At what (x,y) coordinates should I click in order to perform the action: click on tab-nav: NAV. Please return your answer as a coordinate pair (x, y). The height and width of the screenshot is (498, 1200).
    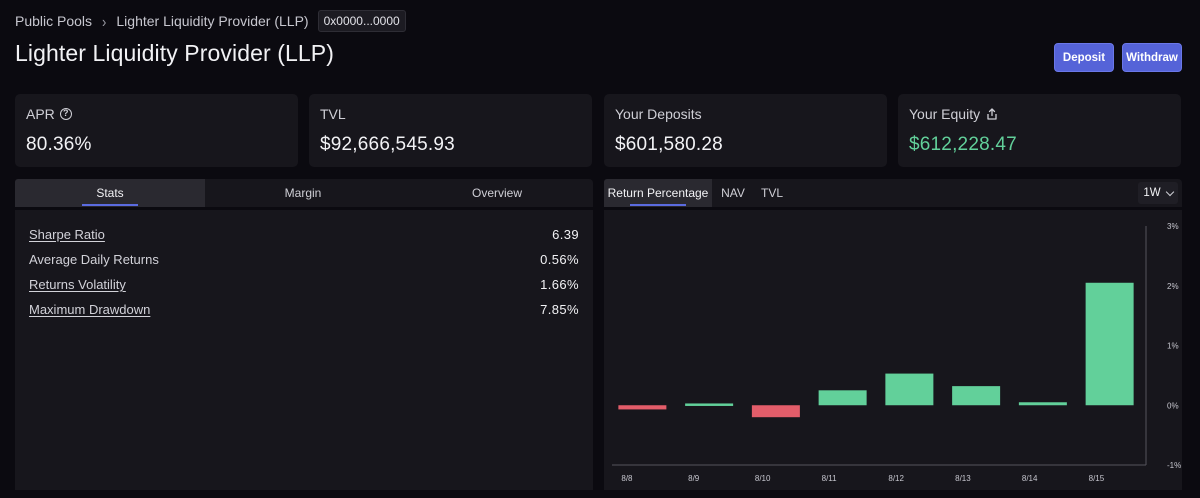
    Looking at the image, I should click on (733, 193).